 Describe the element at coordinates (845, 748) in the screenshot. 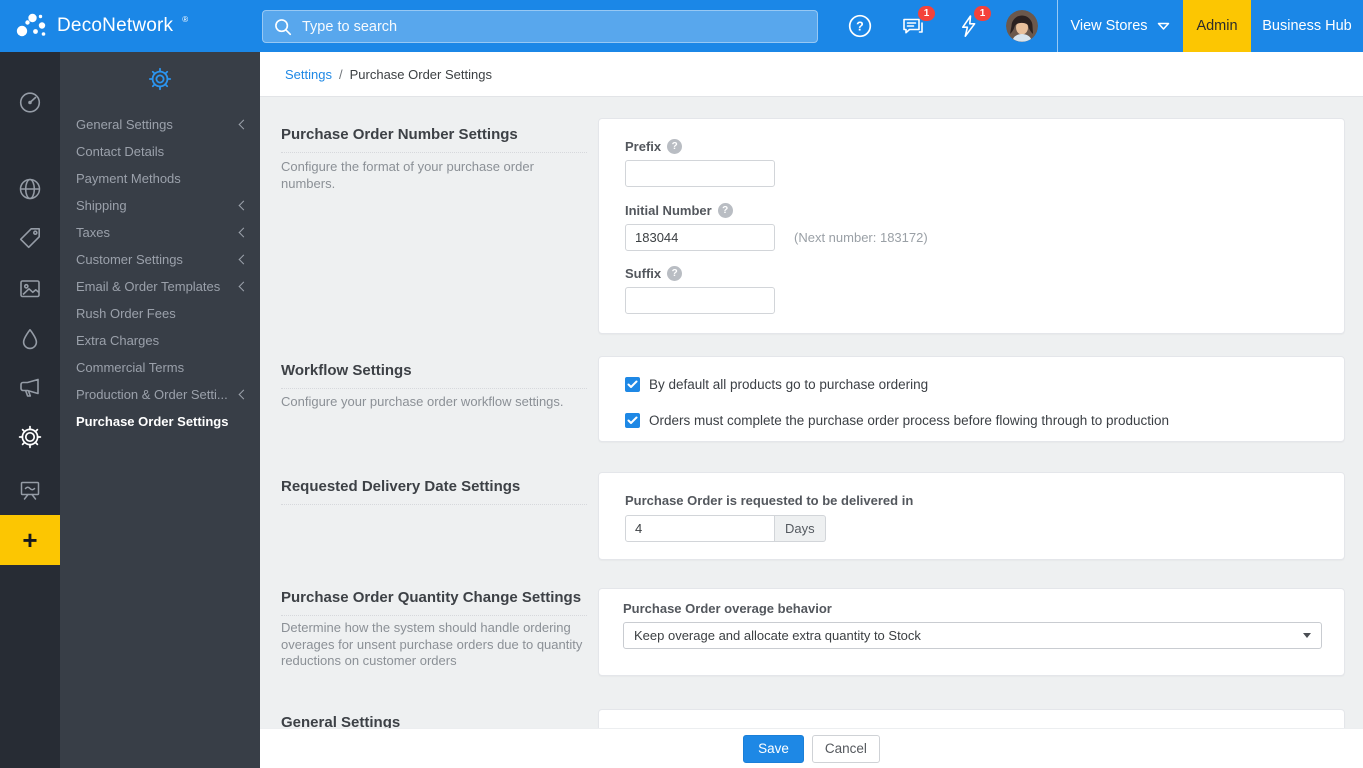

I see `cancel-button: Cancel` at that location.